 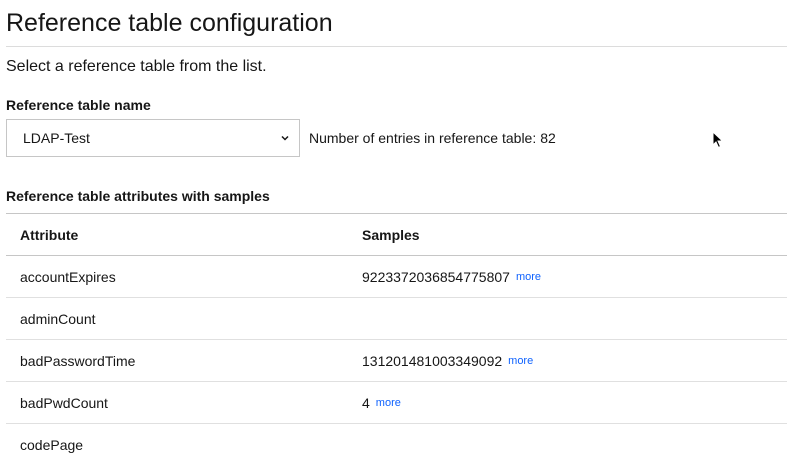 What do you see at coordinates (574, 403) in the screenshot?
I see `sample-cell: 4 more` at bounding box center [574, 403].